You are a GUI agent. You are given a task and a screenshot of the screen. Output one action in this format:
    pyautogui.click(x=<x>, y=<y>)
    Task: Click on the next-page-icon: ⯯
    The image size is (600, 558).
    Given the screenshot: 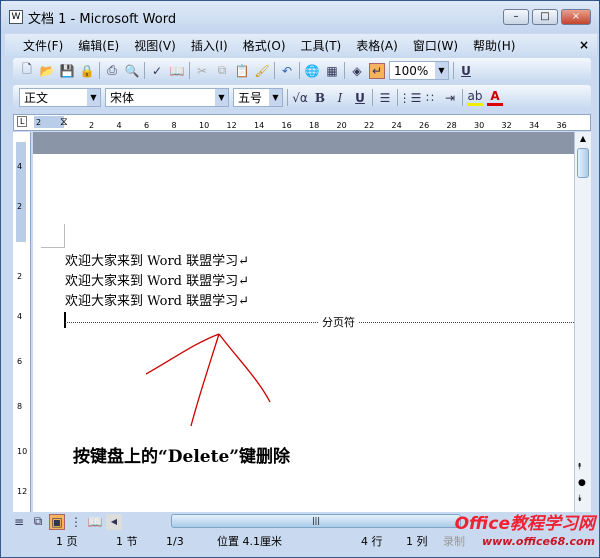 What is the action you would take?
    pyautogui.click(x=579, y=499)
    